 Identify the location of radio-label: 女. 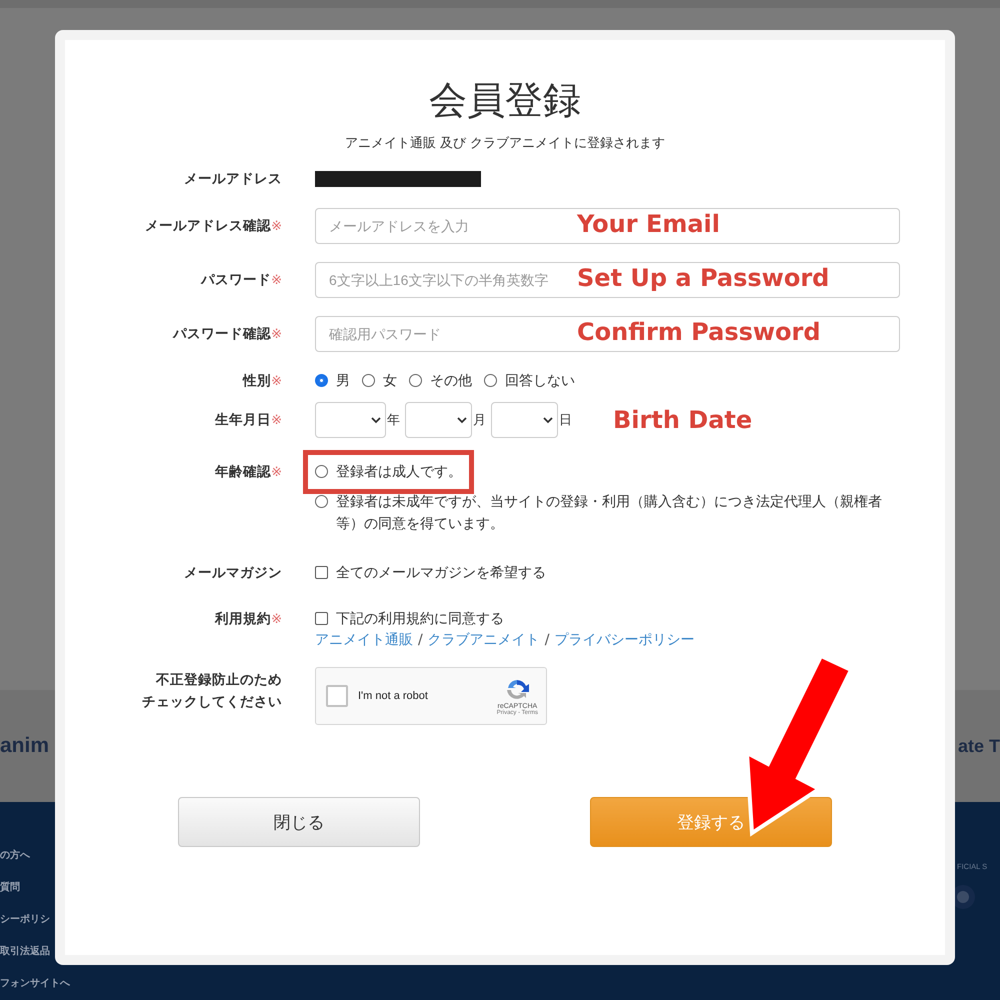
(390, 381).